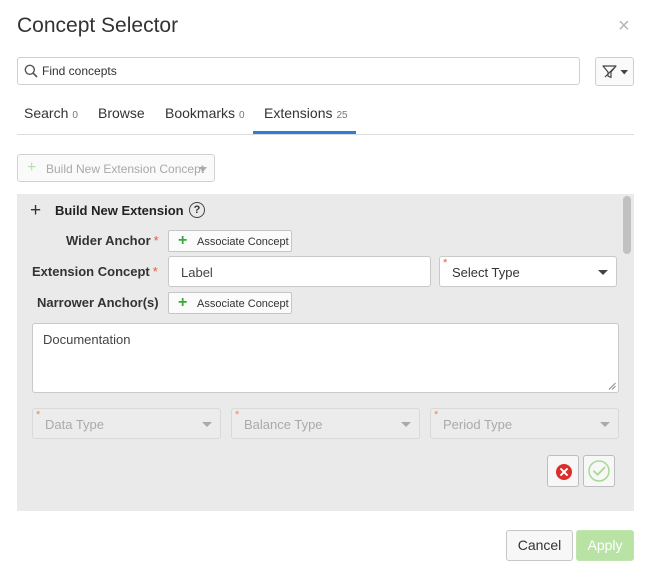 The width and height of the screenshot is (650, 579). I want to click on tab-extensions-label: Extensions, so click(298, 113).